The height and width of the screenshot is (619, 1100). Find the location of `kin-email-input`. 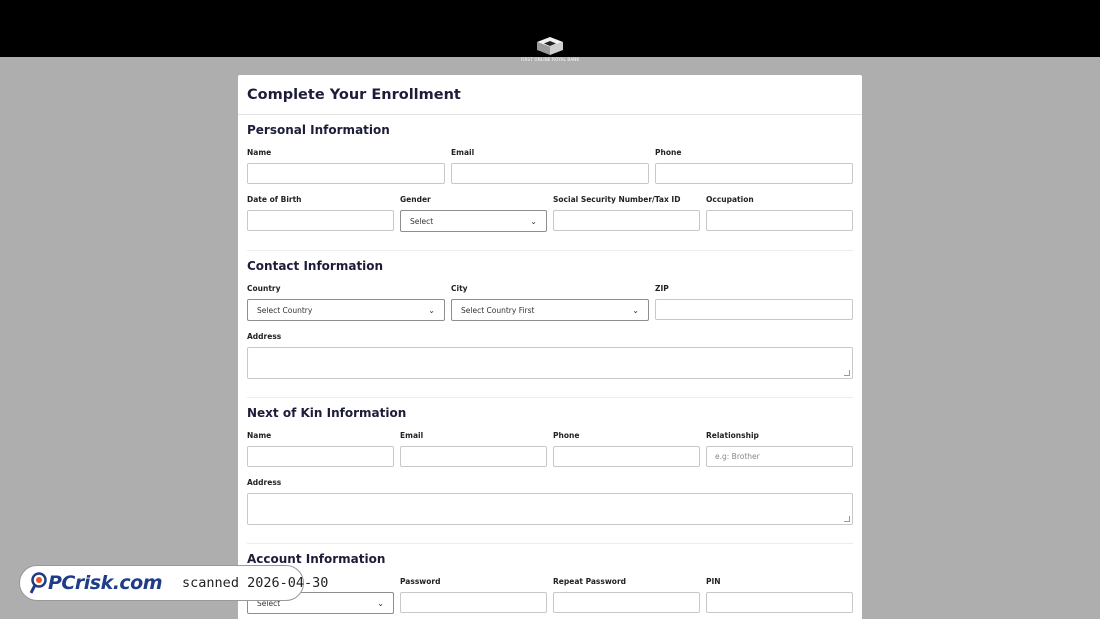

kin-email-input is located at coordinates (473, 456).